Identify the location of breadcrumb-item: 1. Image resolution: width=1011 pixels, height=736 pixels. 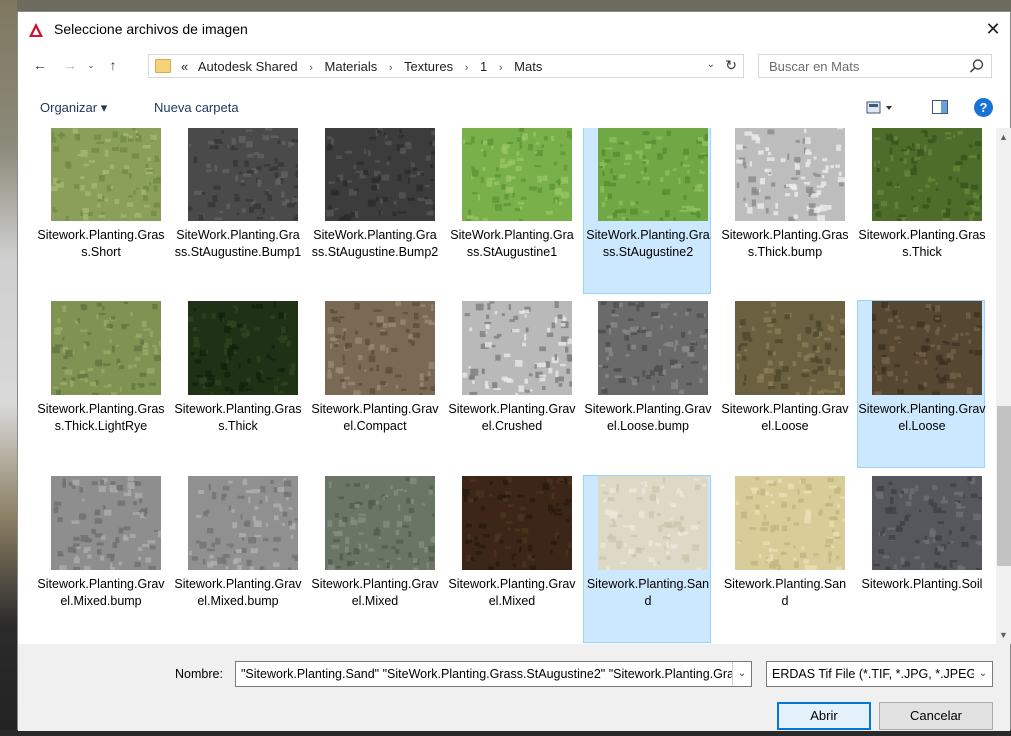
(483, 66).